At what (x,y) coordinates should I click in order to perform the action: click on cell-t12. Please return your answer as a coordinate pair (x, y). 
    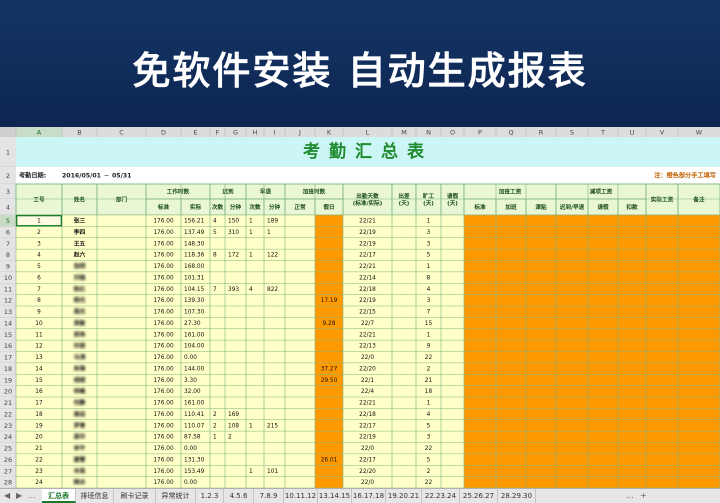
    Looking at the image, I should click on (603, 300).